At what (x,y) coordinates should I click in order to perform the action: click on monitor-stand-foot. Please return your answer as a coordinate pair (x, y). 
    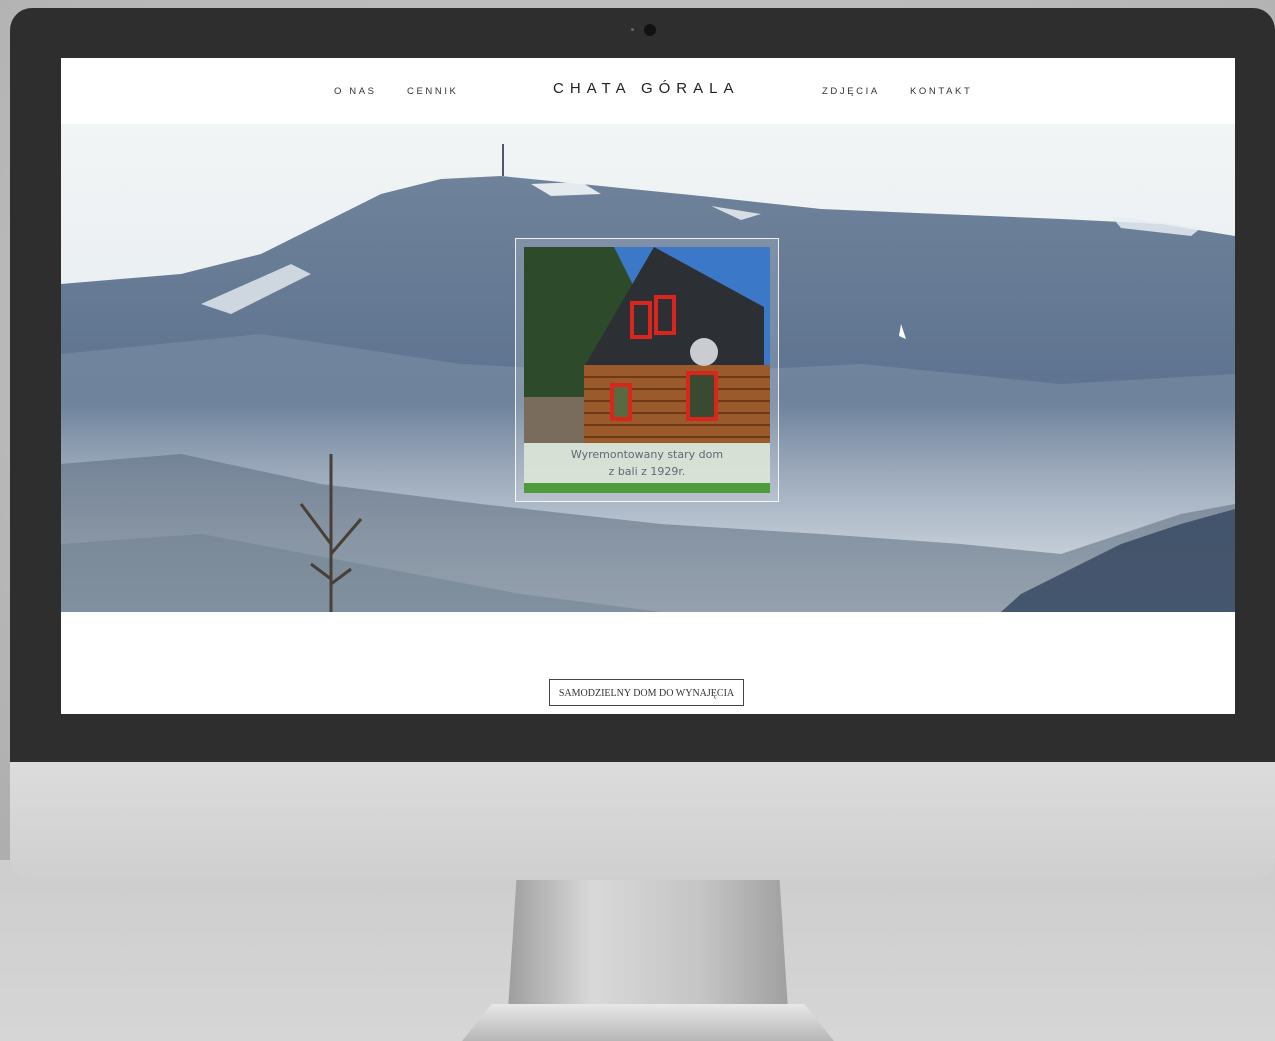
    Looking at the image, I should click on (648, 1022).